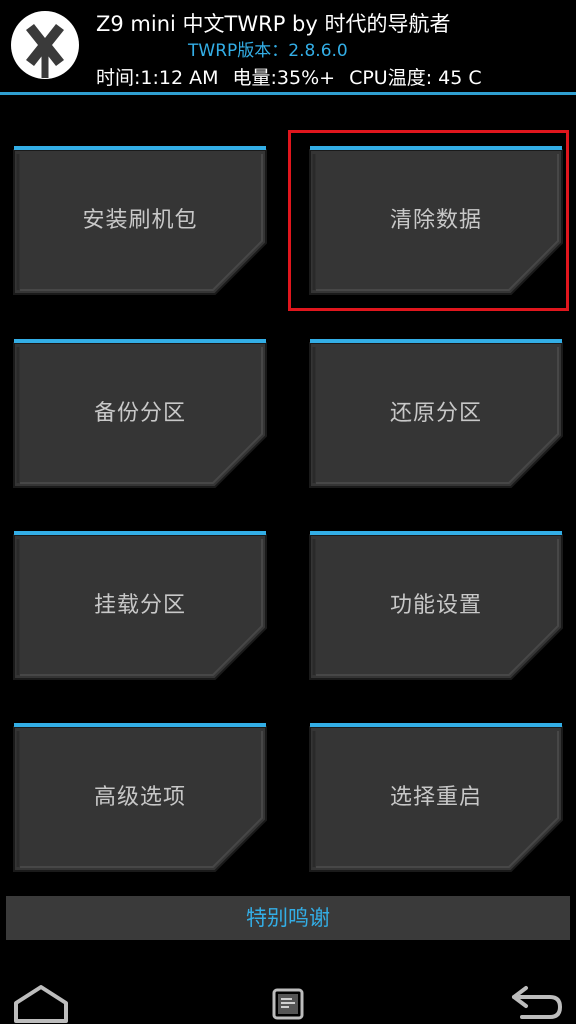 The height and width of the screenshot is (1024, 576). I want to click on reboot-button: 选择重启, so click(436, 798).